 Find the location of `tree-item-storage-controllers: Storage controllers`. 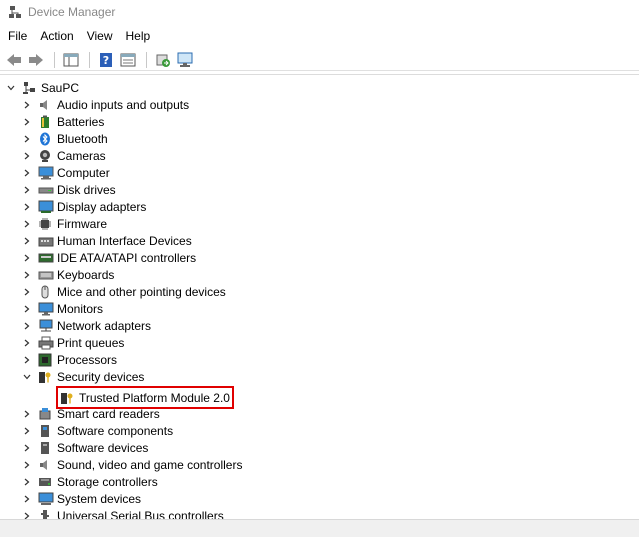

tree-item-storage-controllers: Storage controllers is located at coordinates (90, 481).